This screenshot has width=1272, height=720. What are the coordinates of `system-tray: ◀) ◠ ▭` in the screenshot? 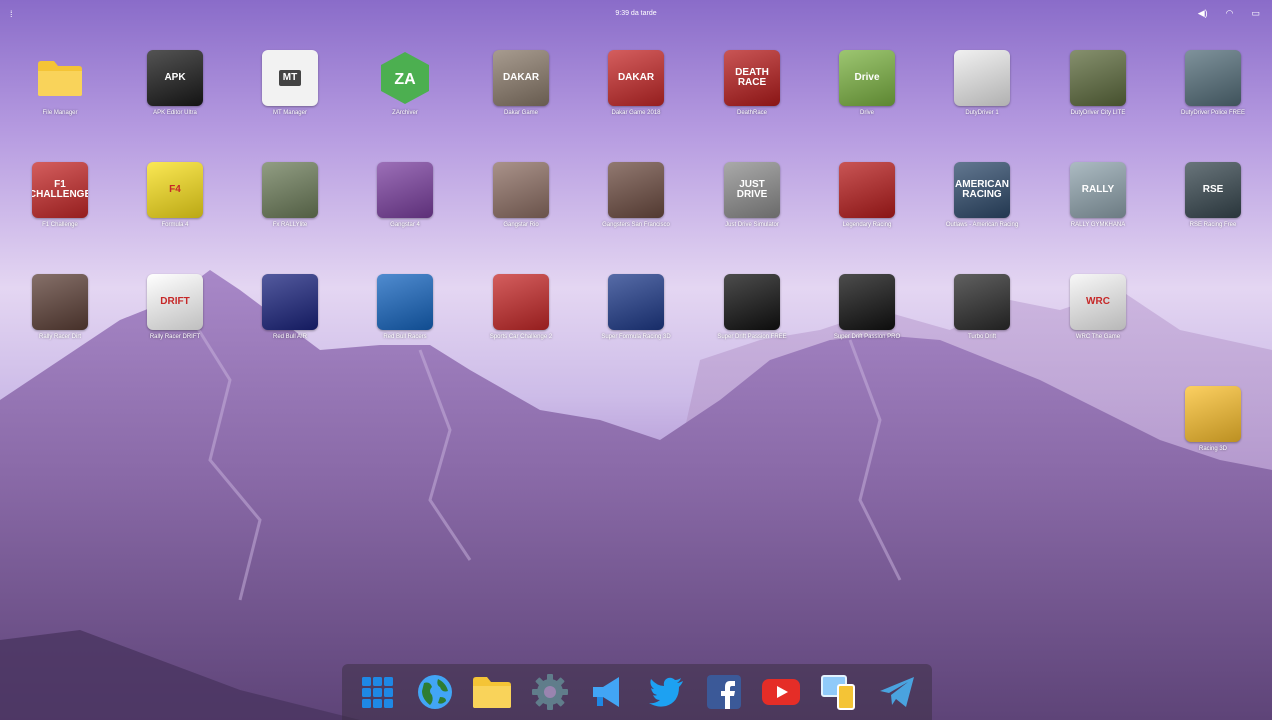 It's located at (1229, 13).